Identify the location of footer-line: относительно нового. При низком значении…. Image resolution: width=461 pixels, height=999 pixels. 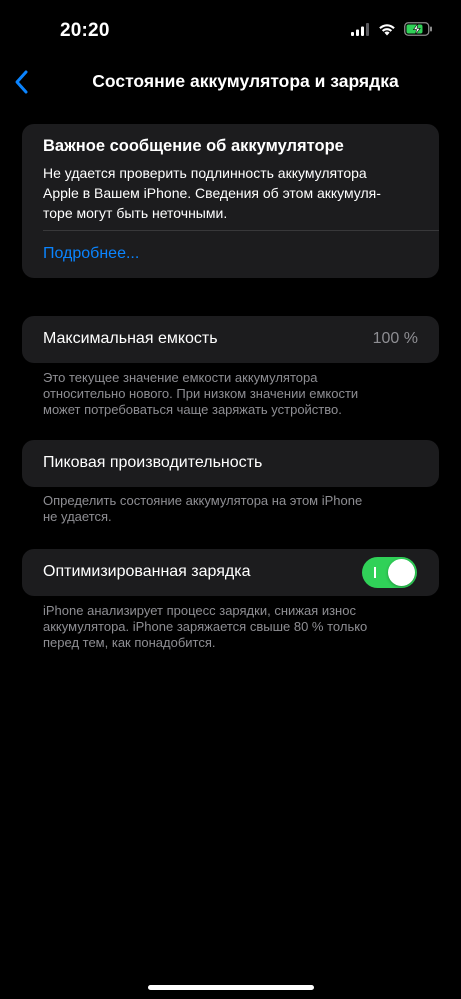
(201, 393).